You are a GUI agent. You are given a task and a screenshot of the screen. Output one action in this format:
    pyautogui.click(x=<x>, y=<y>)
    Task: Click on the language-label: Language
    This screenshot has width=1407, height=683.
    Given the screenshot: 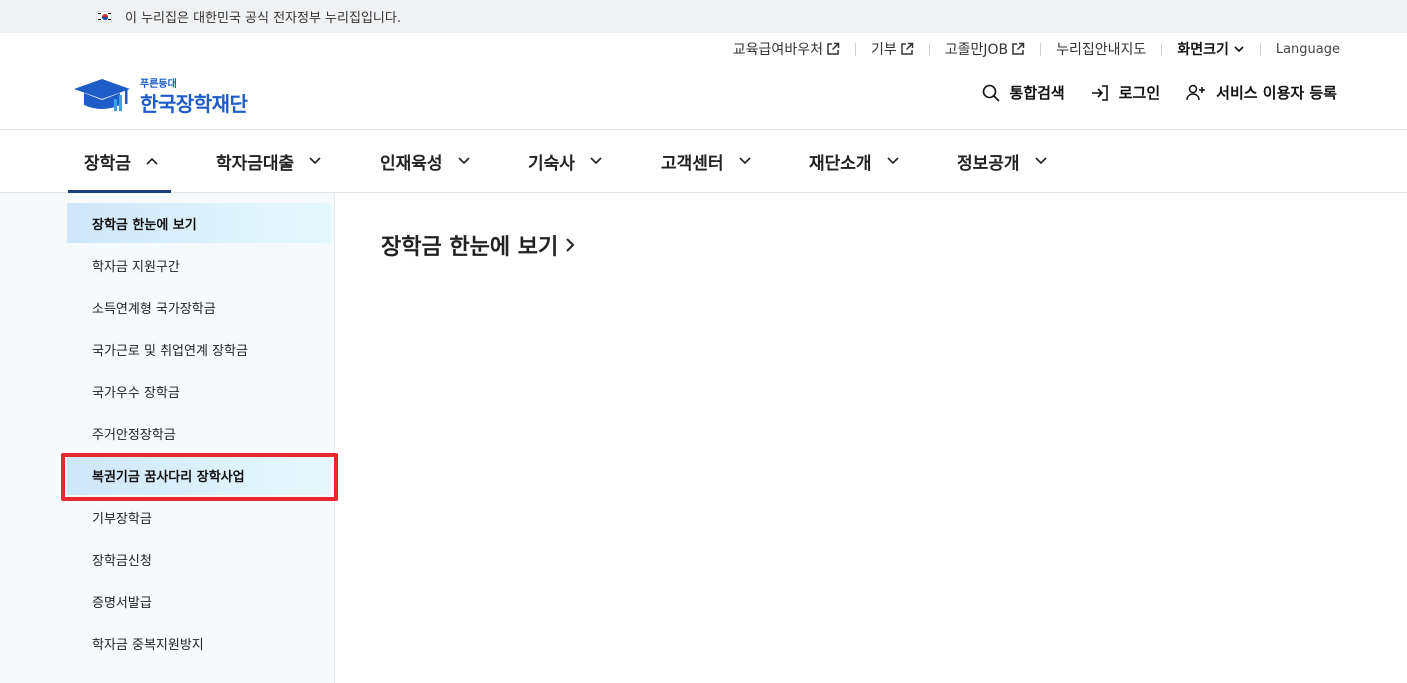 What is the action you would take?
    pyautogui.click(x=1307, y=49)
    